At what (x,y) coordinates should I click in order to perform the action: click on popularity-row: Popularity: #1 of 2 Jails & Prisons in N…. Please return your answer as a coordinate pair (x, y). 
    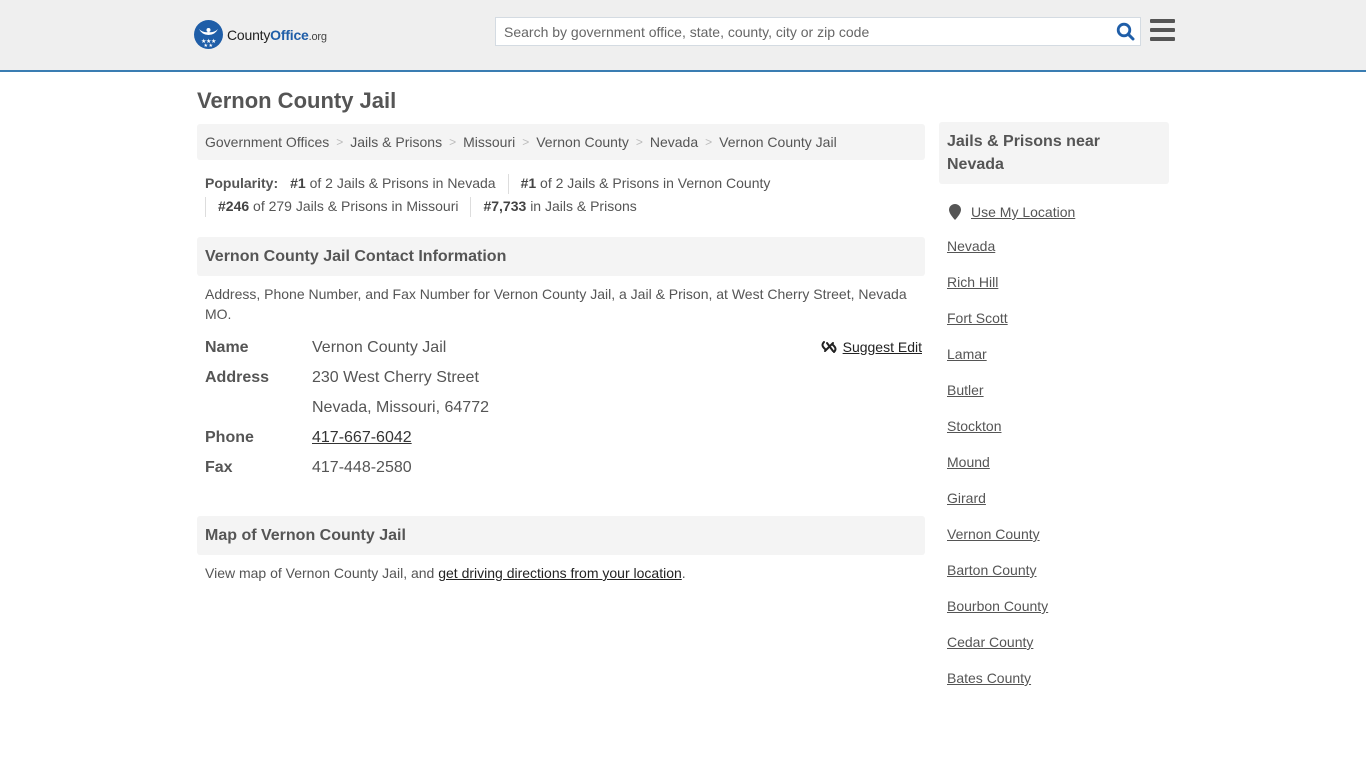
    Looking at the image, I should click on (565, 183).